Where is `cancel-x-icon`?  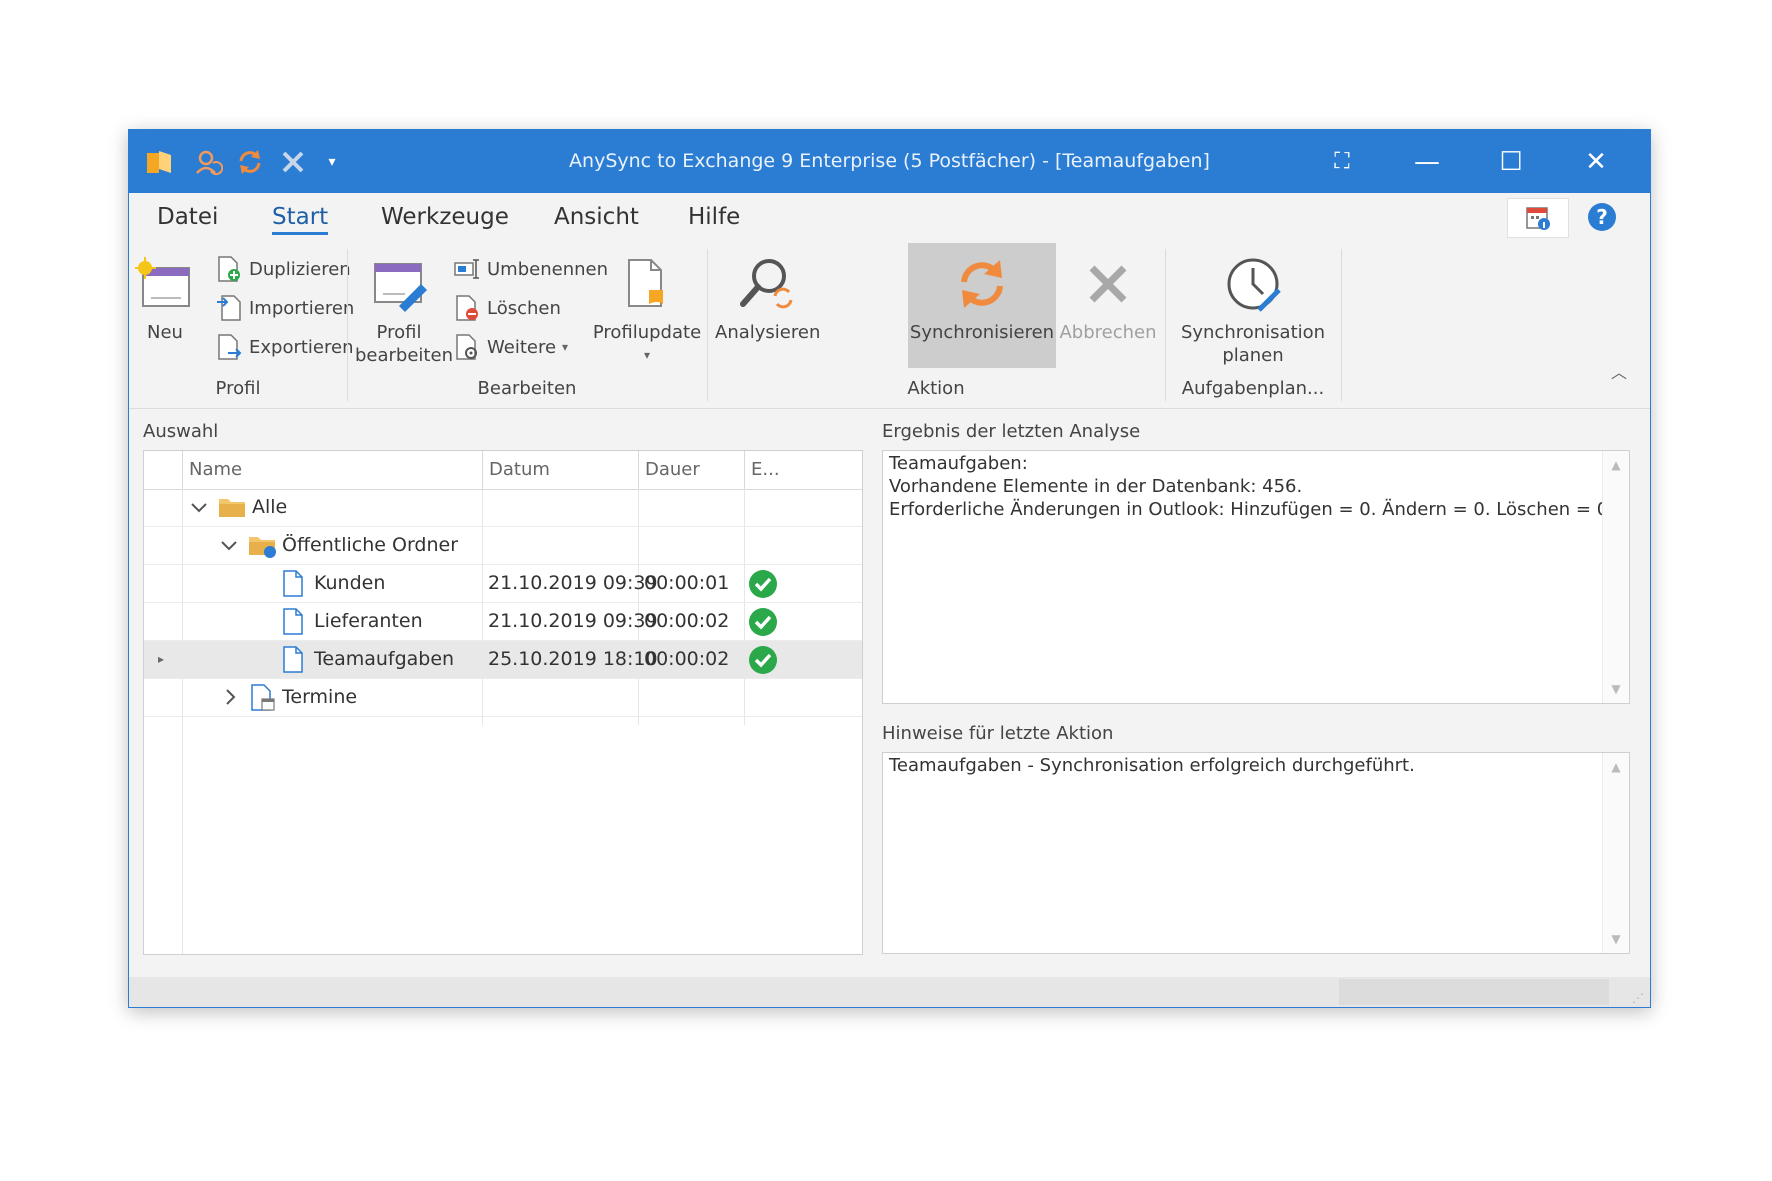 cancel-x-icon is located at coordinates (1108, 284).